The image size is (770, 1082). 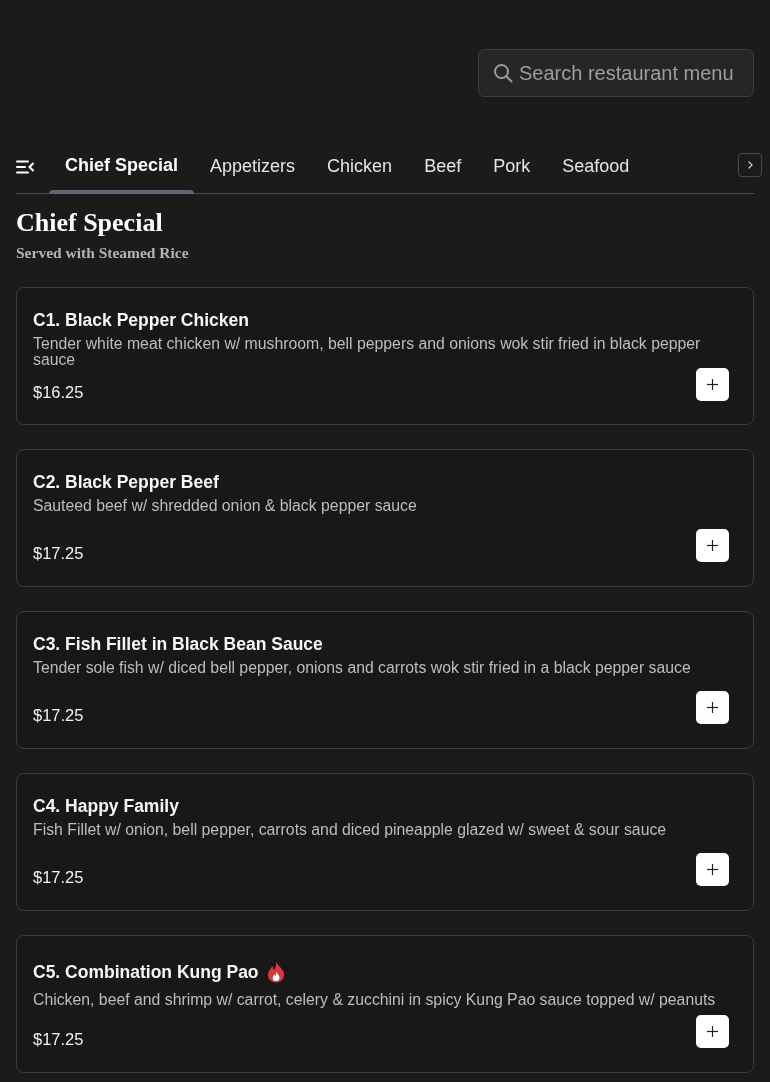 What do you see at coordinates (126, 482) in the screenshot?
I see `item-name: C2. Black Pepper Beef` at bounding box center [126, 482].